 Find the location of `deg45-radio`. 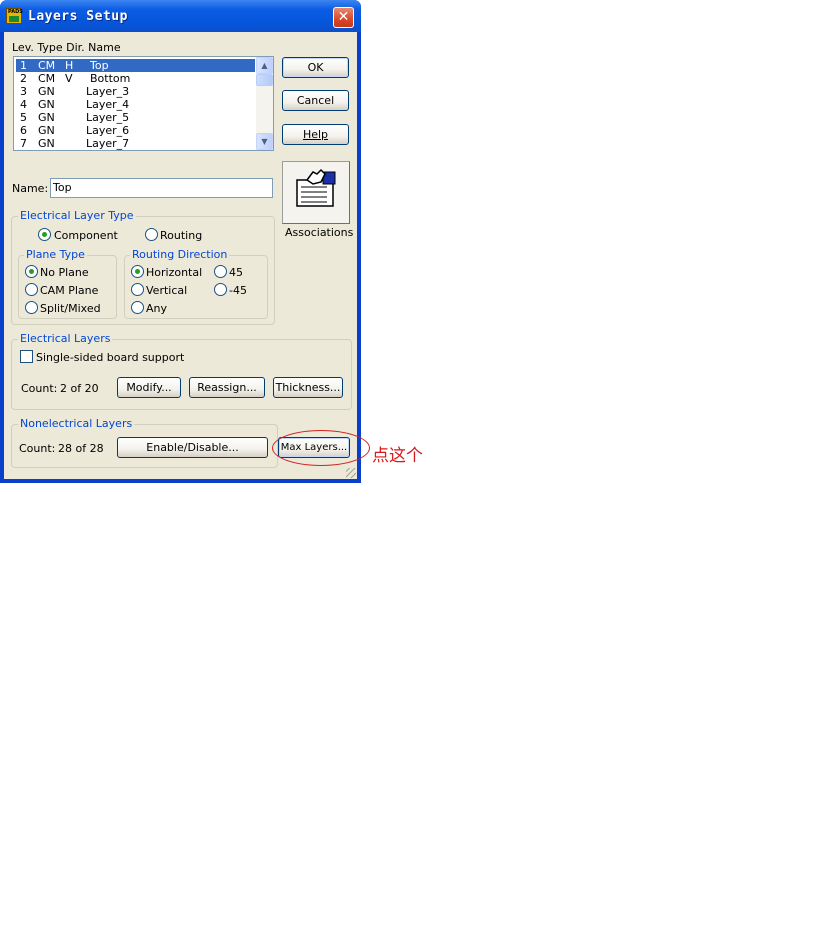

deg45-radio is located at coordinates (220, 271).